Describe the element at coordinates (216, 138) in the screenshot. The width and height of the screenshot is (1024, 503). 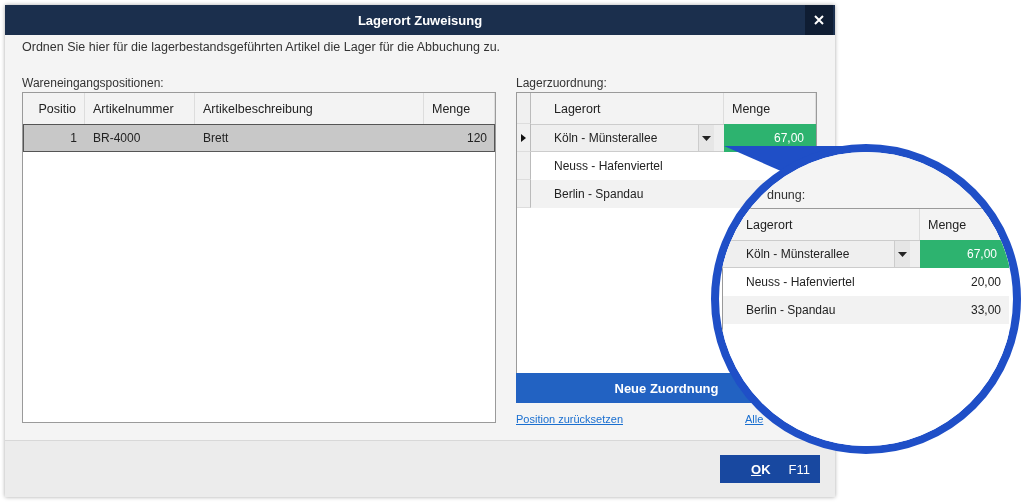
I see `table-cell-text: Brett` at that location.